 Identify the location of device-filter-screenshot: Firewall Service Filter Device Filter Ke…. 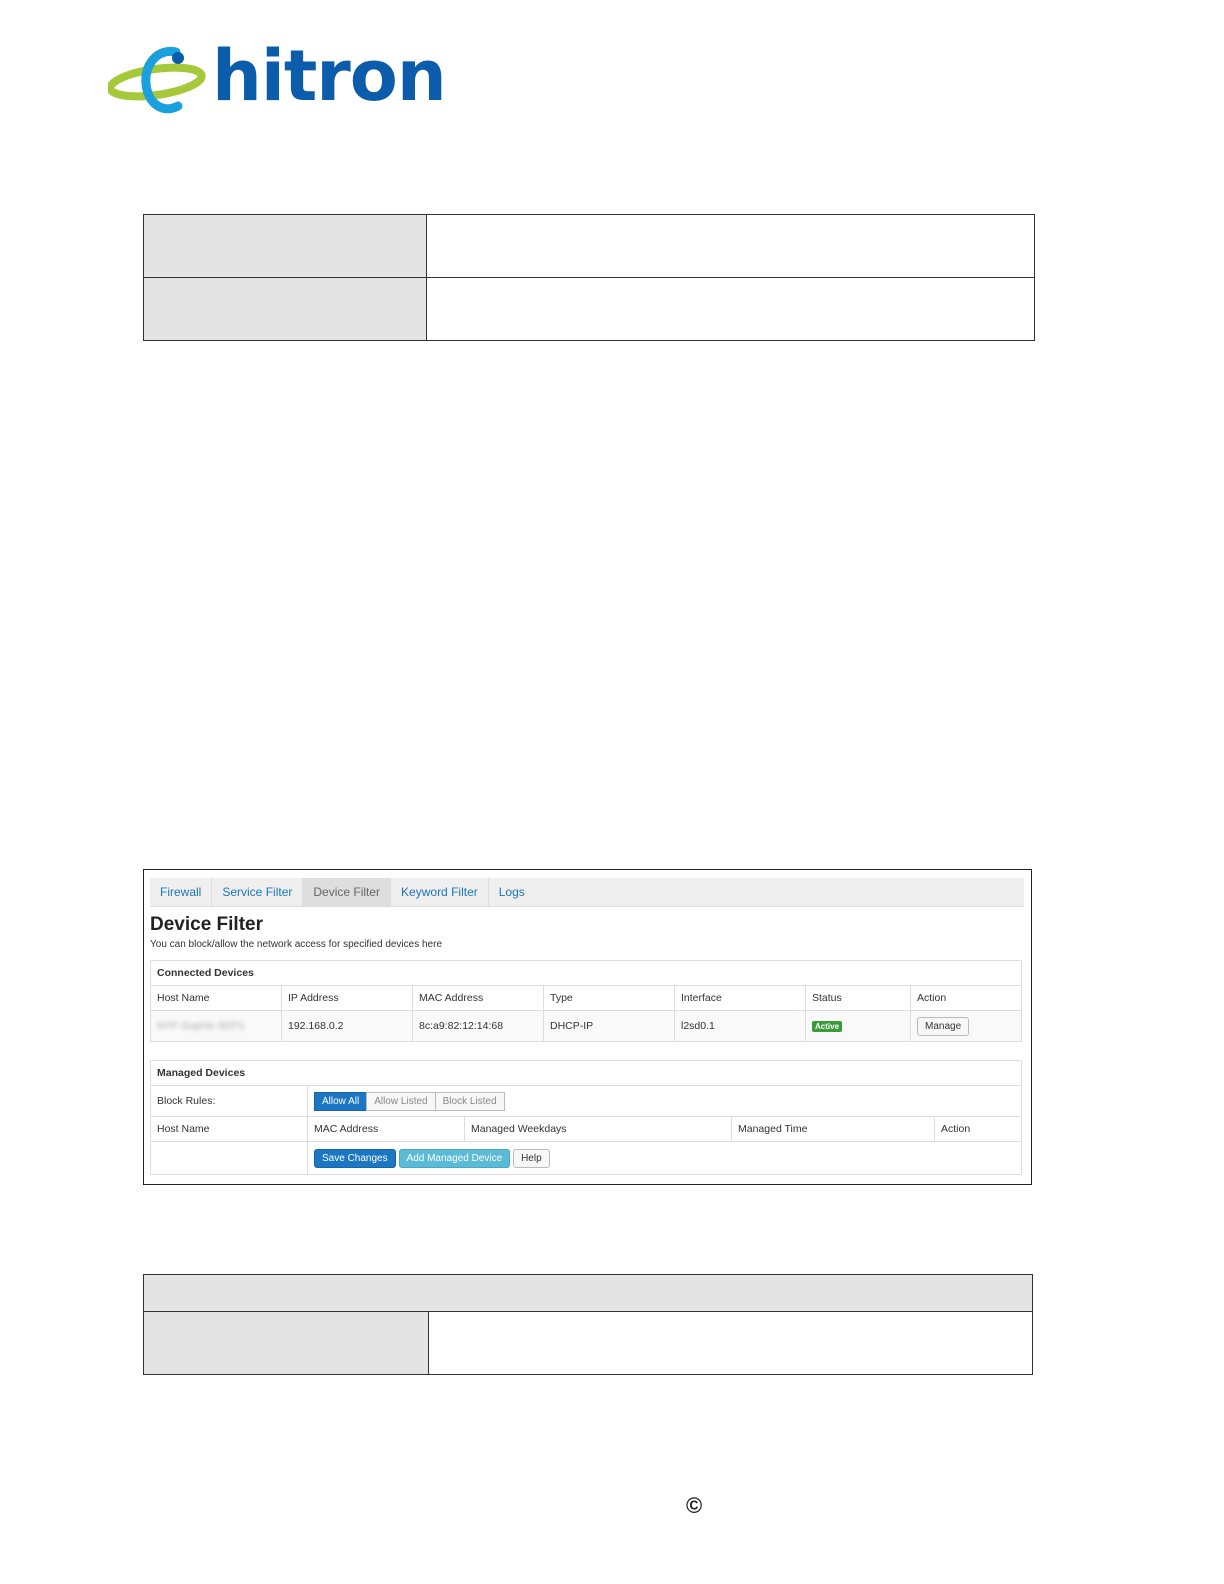
(587, 1027).